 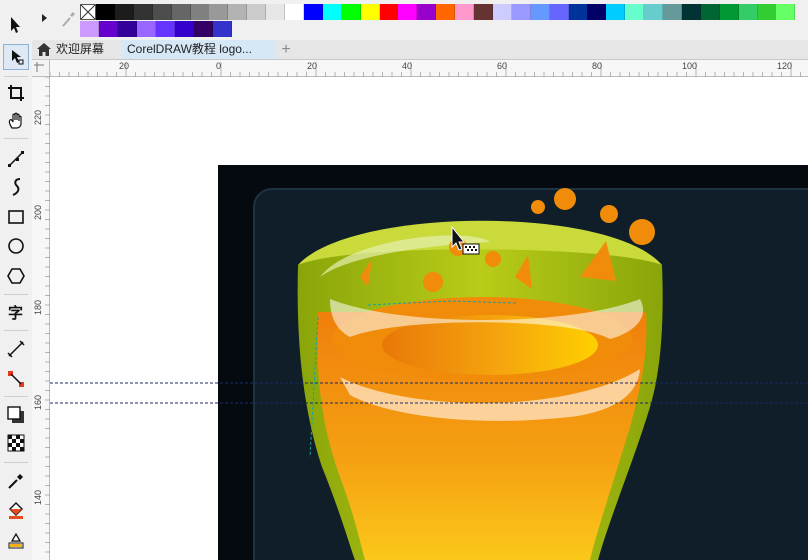 What do you see at coordinates (16, 25) in the screenshot?
I see `pick-tool-icon` at bounding box center [16, 25].